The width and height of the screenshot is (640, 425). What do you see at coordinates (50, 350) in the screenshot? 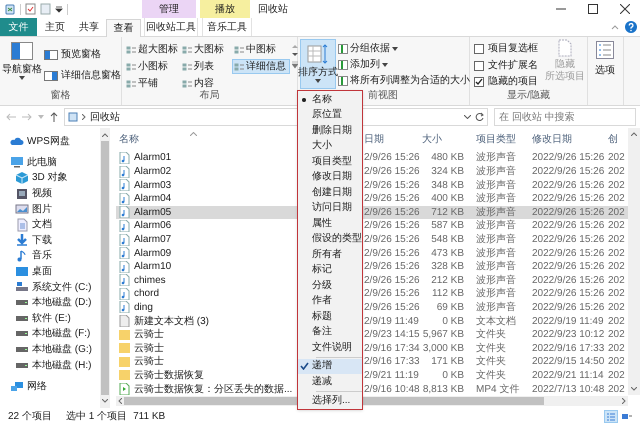
I see `nav-item: 本地磁盘 (G:)` at bounding box center [50, 350].